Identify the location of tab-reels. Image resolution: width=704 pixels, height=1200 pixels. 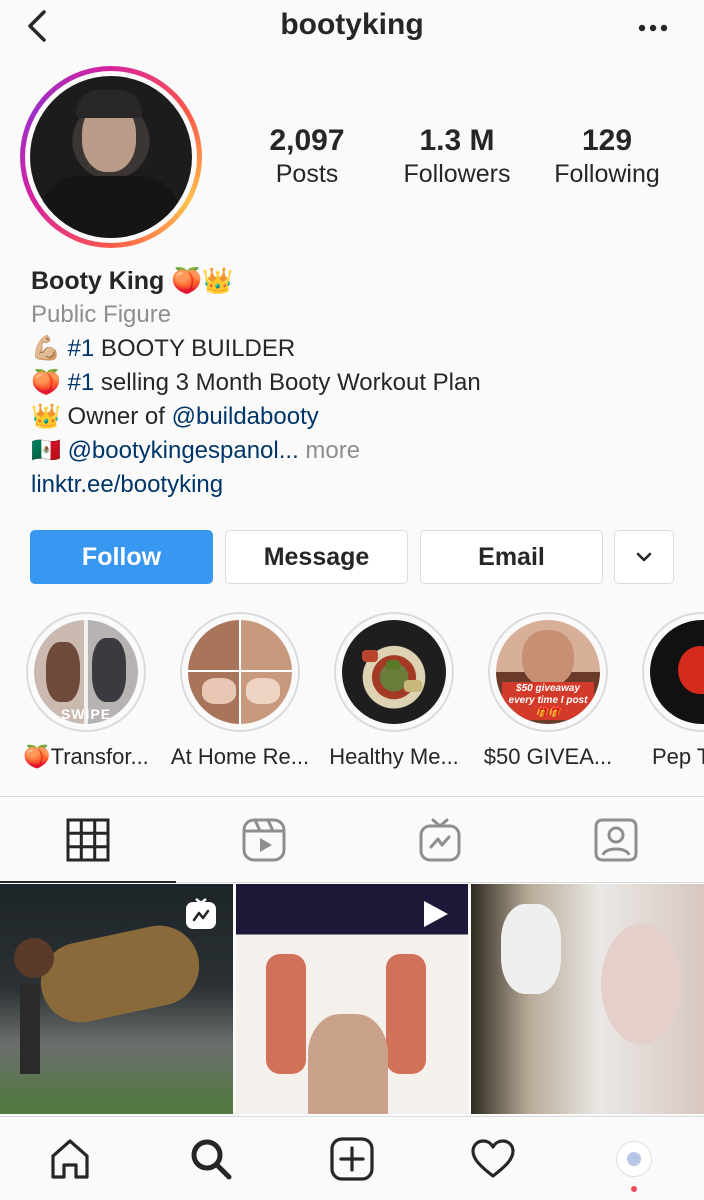
(264, 839).